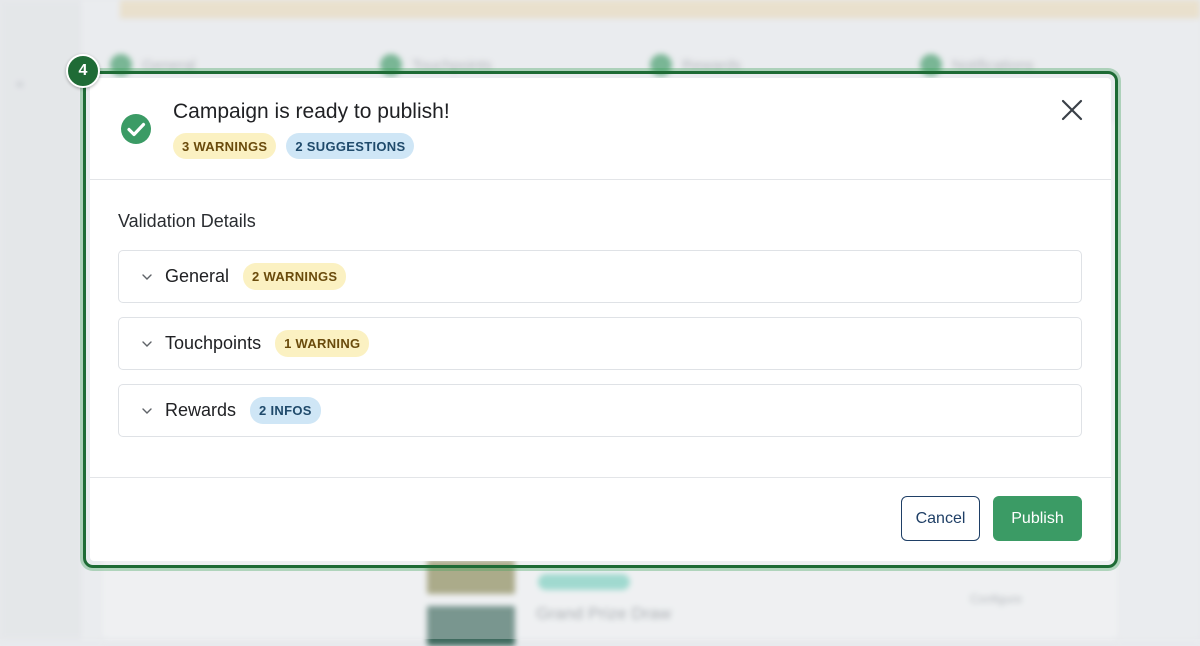 This screenshot has height=646, width=1200. I want to click on accordion-badge: 1 WARNING, so click(322, 343).